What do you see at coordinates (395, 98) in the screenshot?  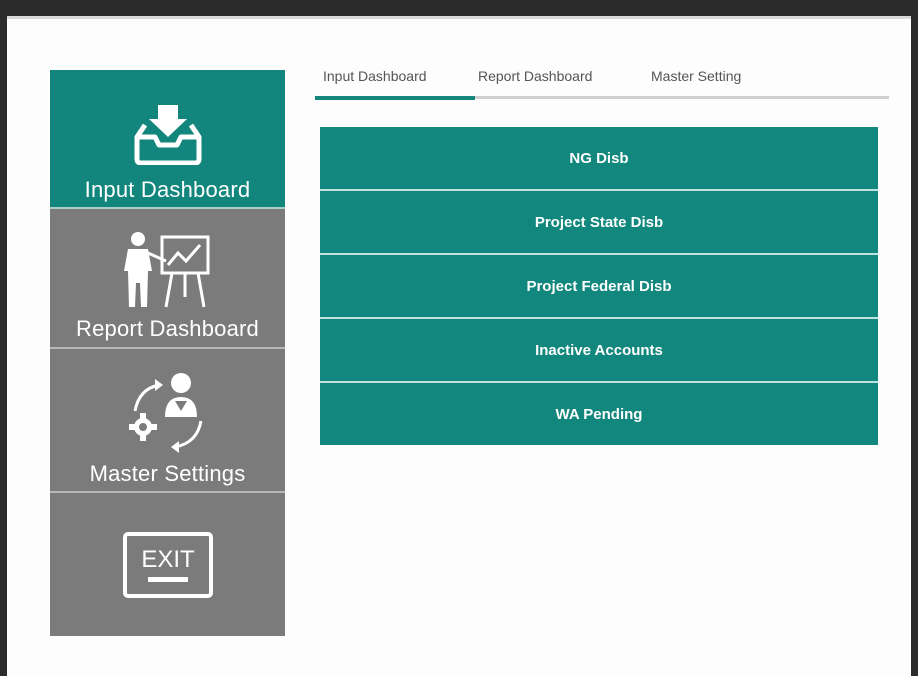 I see `tab-active-indicator` at bounding box center [395, 98].